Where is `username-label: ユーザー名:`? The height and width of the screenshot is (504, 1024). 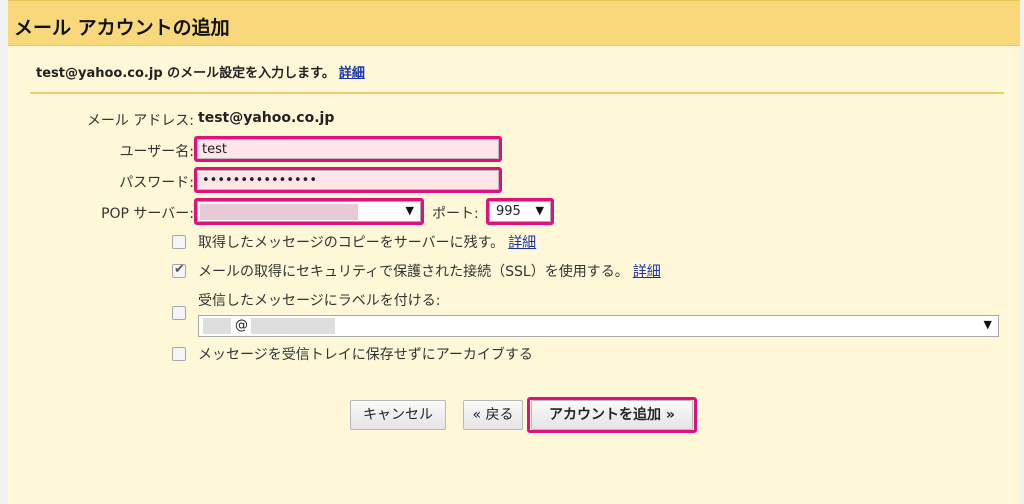 username-label: ユーザー名: is located at coordinates (156, 152).